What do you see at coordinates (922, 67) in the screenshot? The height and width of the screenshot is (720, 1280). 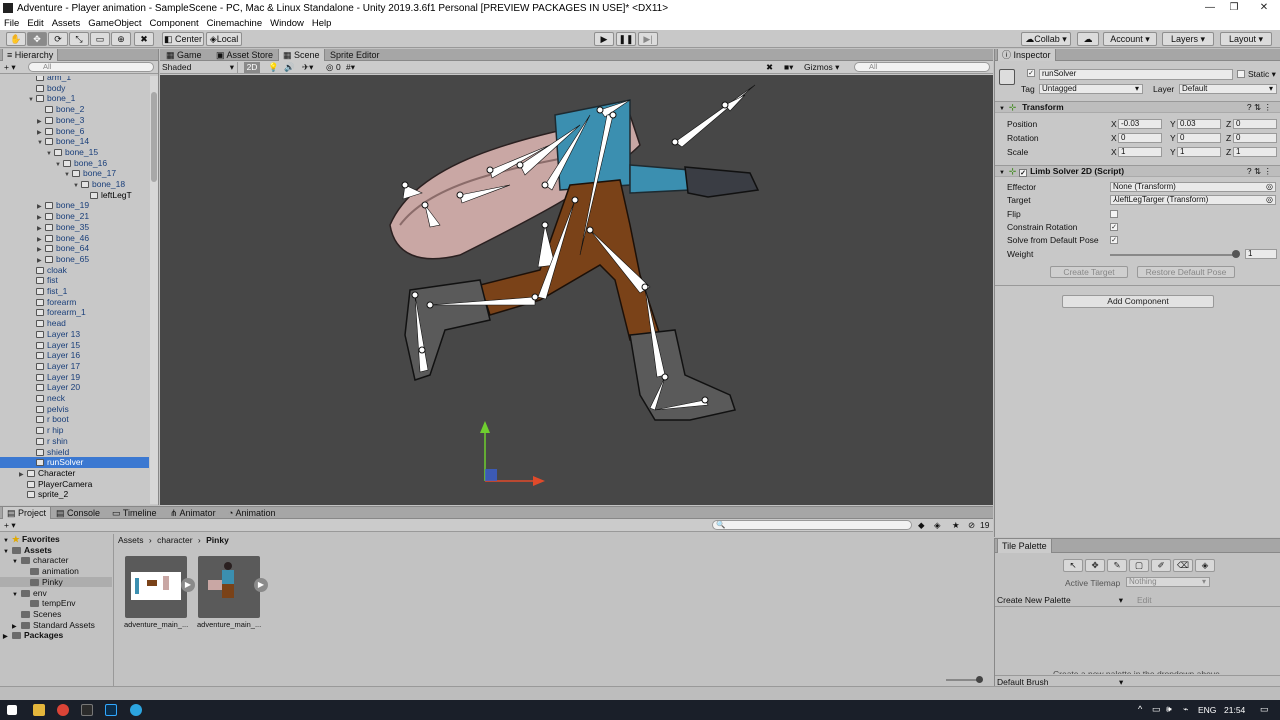 I see `scene-search-input: All` at bounding box center [922, 67].